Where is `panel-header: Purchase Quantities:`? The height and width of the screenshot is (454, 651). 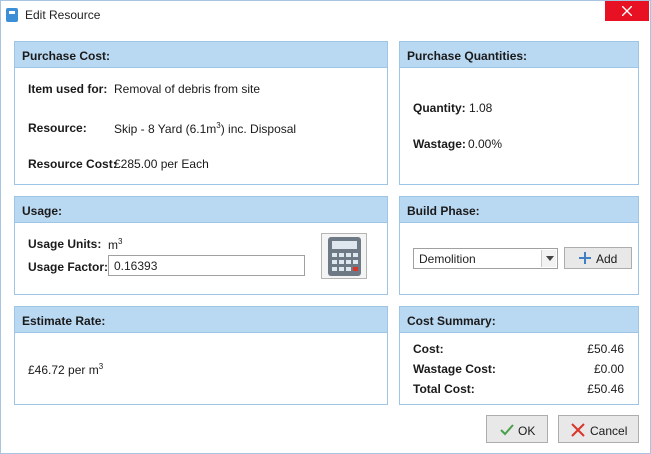 panel-header: Purchase Quantities: is located at coordinates (519, 55).